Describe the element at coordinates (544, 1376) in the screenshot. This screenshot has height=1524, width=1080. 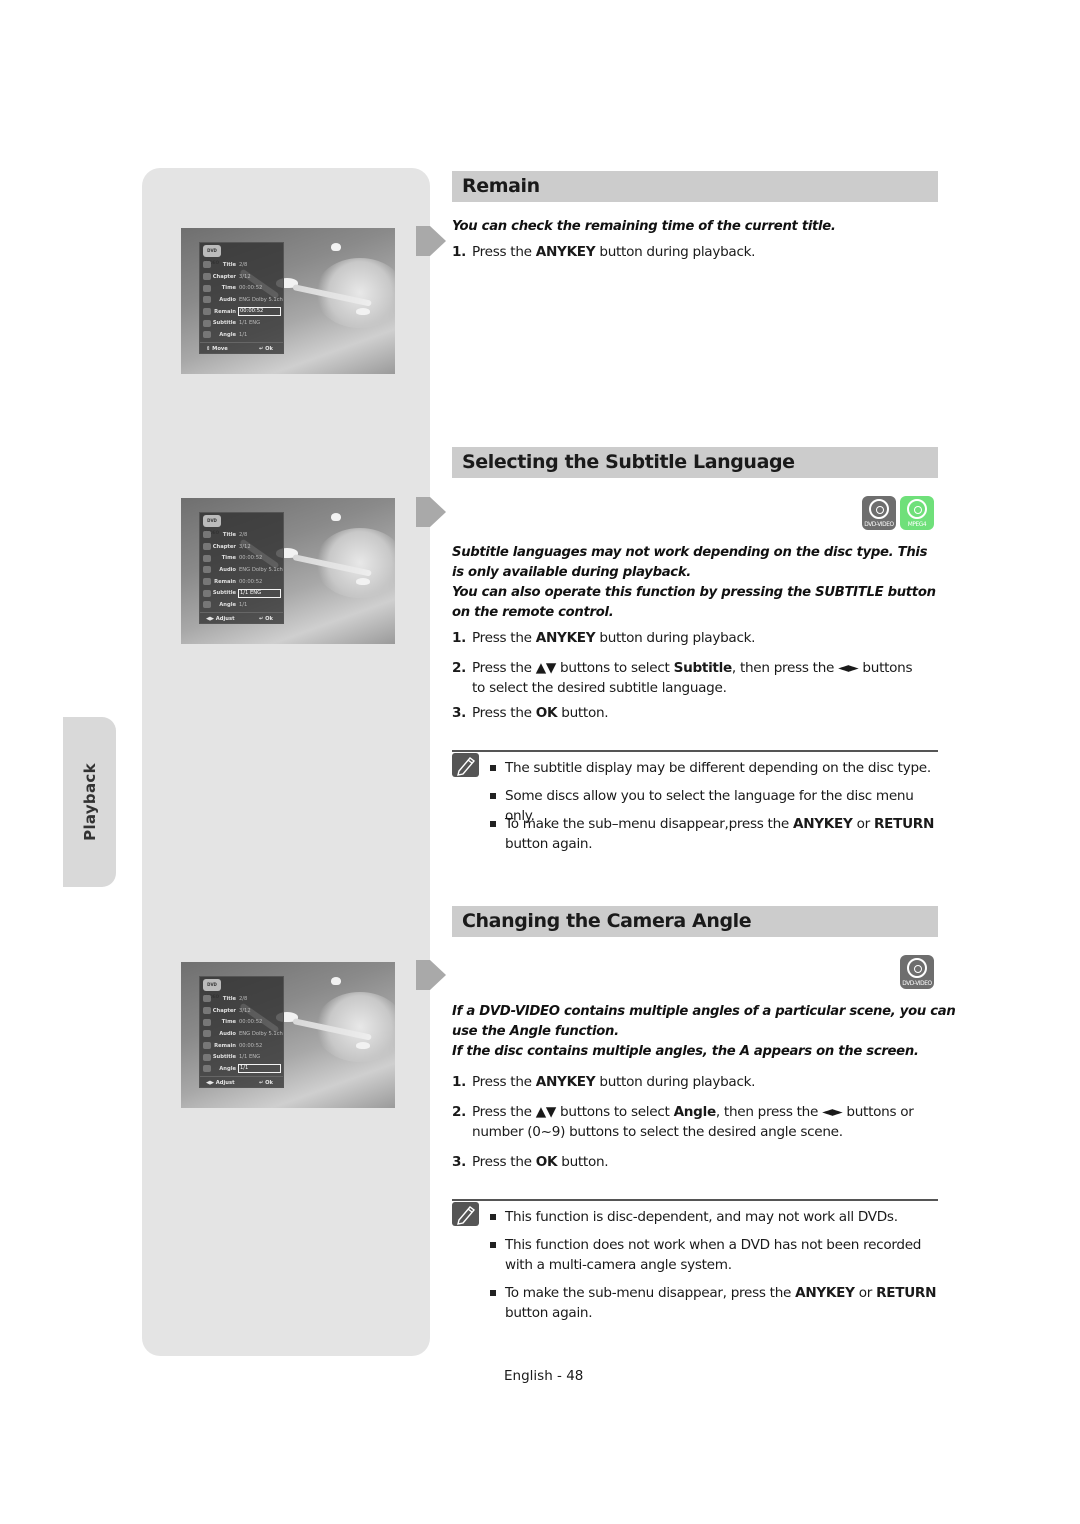
I see `page-number: English - 48` at that location.